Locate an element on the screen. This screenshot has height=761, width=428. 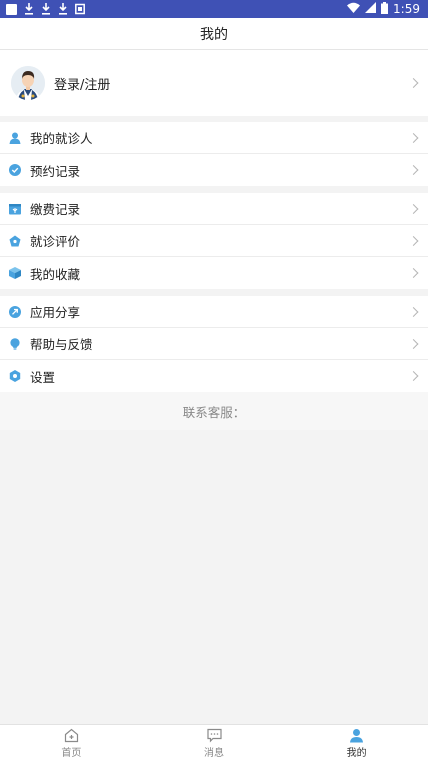
signal-icon is located at coordinates (371, 9).